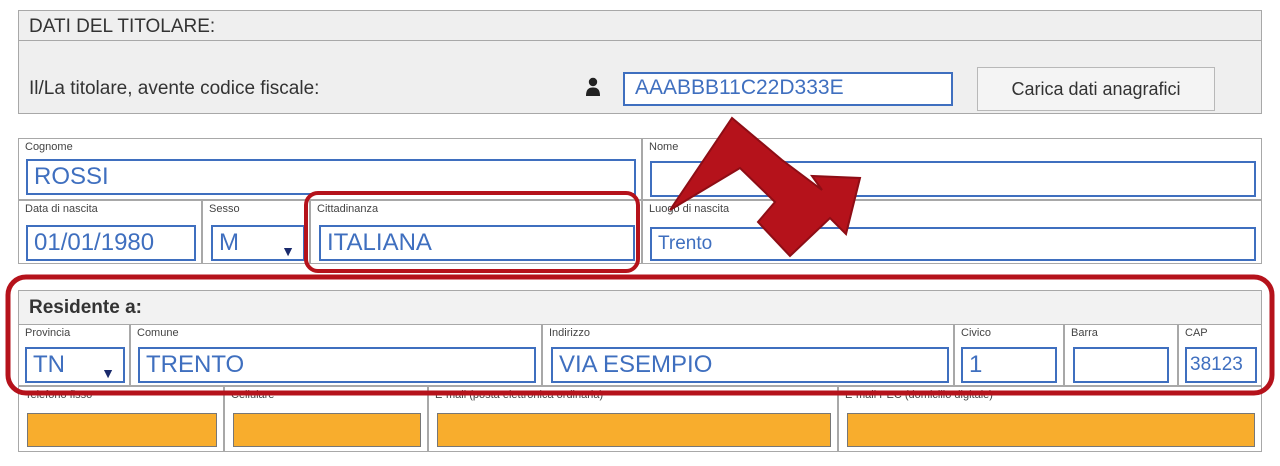 This screenshot has height=466, width=1280. Describe the element at coordinates (765, 187) in the screenshot. I see `redirect-arrow-icon` at that location.